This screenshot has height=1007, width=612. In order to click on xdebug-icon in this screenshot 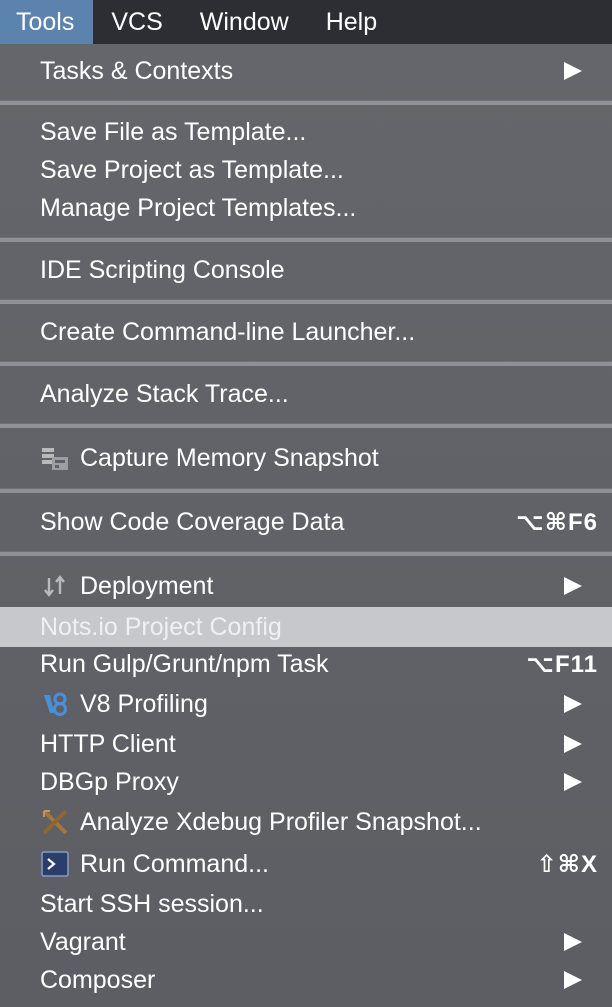, I will do `click(55, 822)`.